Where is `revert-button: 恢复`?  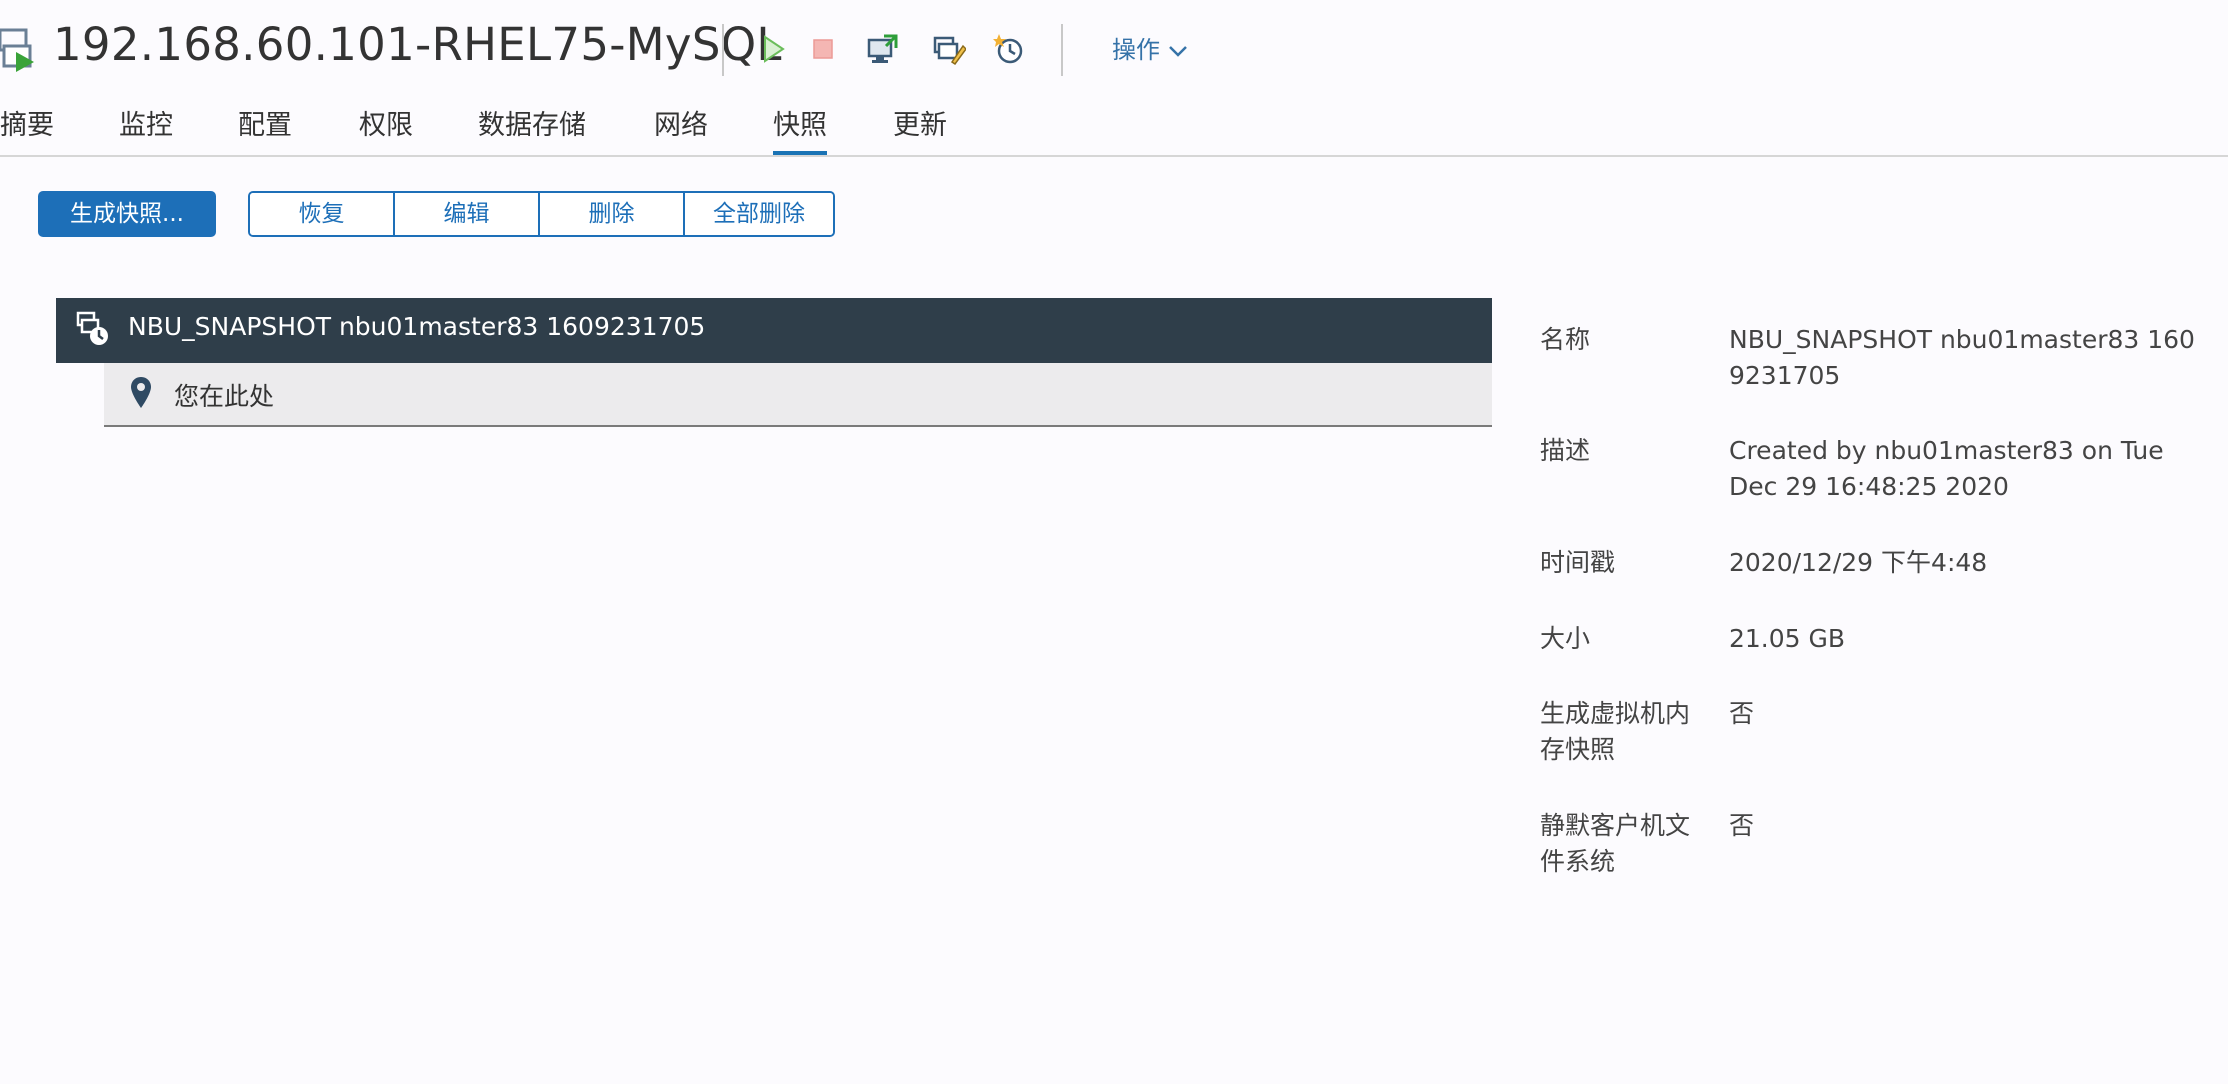 revert-button: 恢复 is located at coordinates (321, 214).